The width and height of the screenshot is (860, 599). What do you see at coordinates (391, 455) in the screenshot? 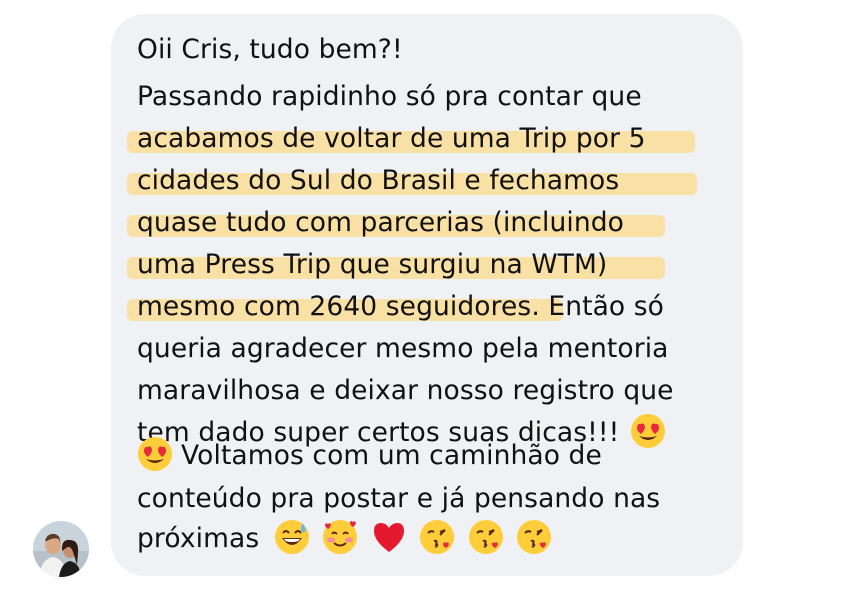
I see `message-text: Voltamos com um caminhão de` at bounding box center [391, 455].